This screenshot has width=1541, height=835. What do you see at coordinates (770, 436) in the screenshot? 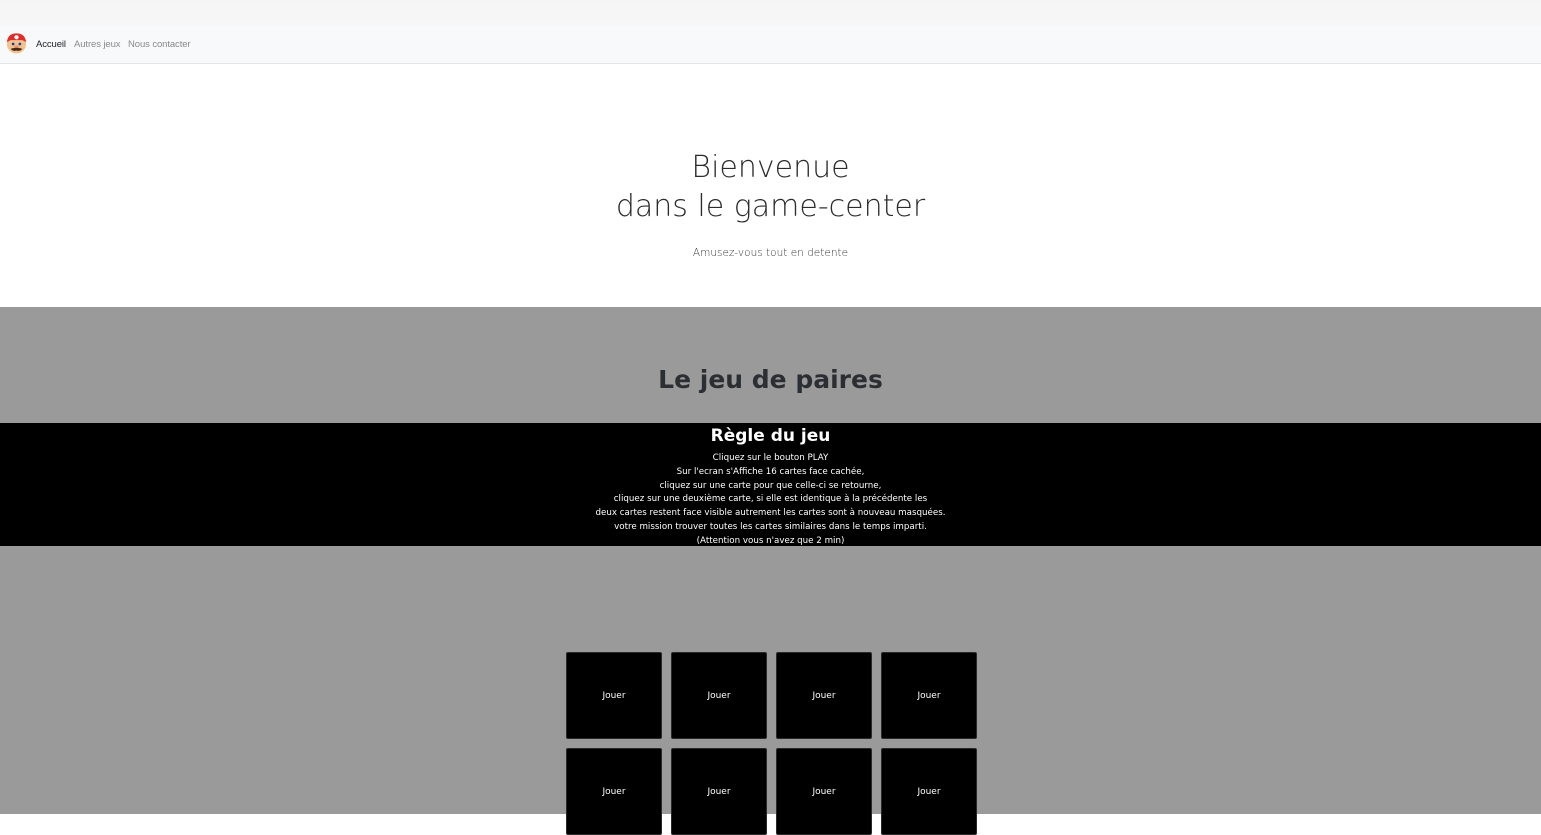
I see `rules-title: Règle du jeu` at bounding box center [770, 436].